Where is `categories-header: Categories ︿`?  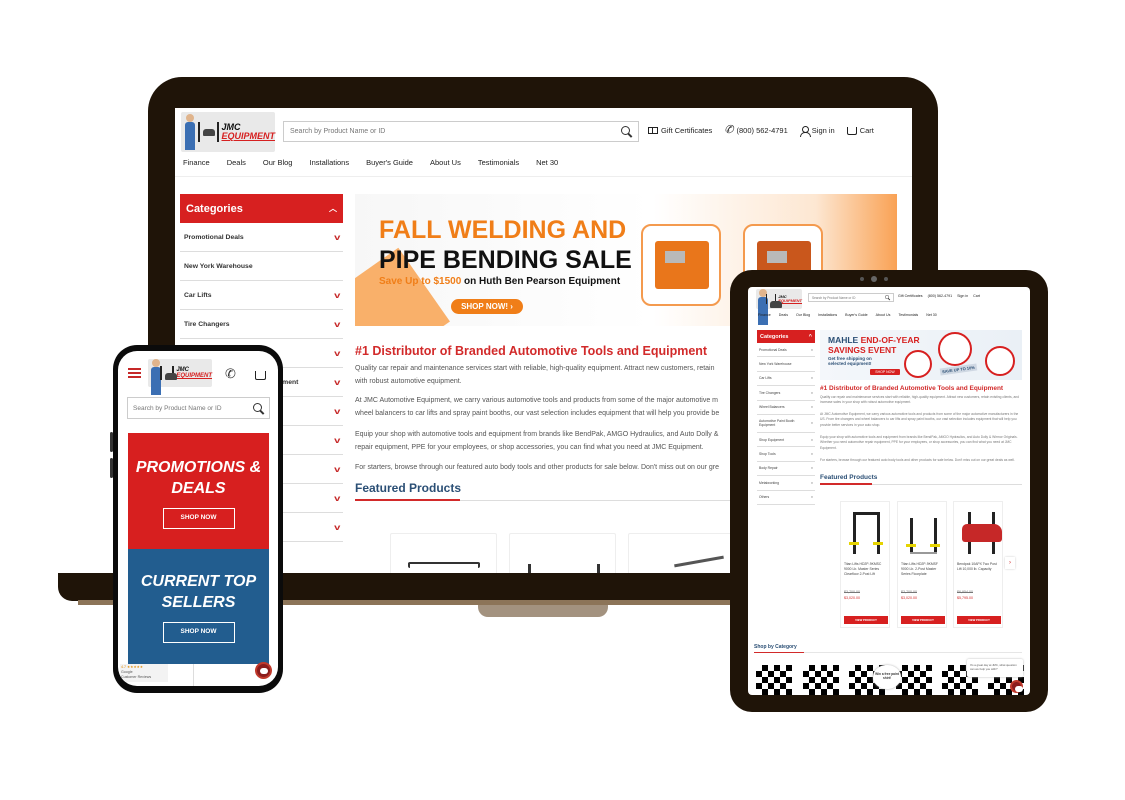 categories-header: Categories ︿ is located at coordinates (261, 208).